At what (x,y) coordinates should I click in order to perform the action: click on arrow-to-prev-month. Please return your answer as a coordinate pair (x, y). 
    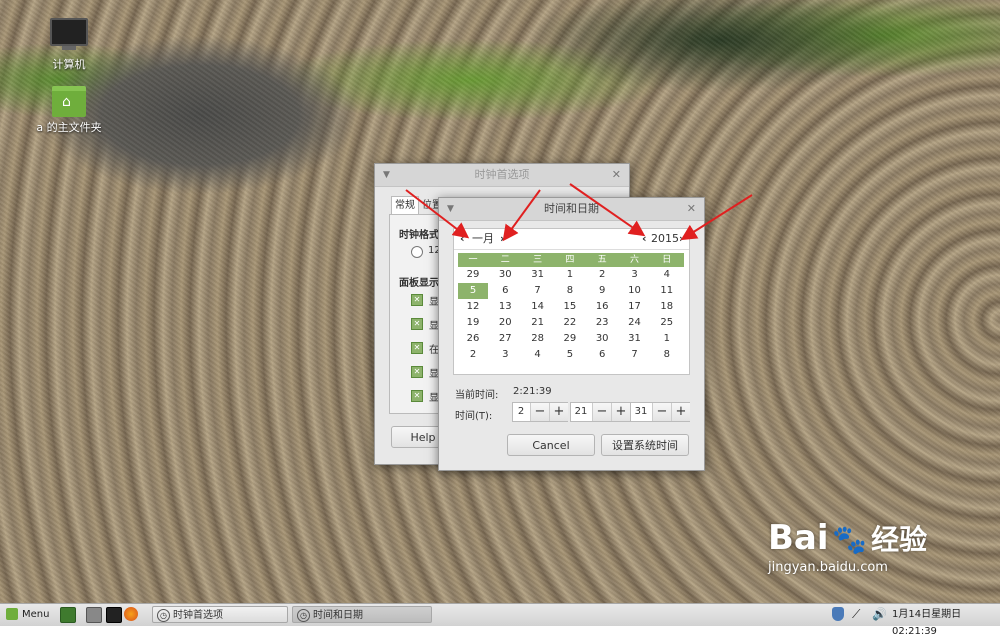
    Looking at the image, I should click on (437, 214).